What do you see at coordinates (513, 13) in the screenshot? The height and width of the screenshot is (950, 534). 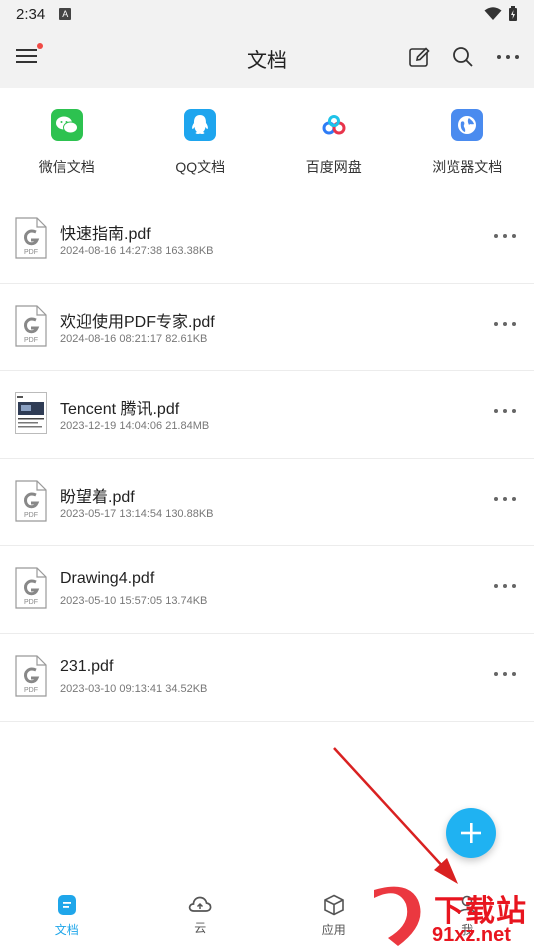 I see `battery-icon` at bounding box center [513, 13].